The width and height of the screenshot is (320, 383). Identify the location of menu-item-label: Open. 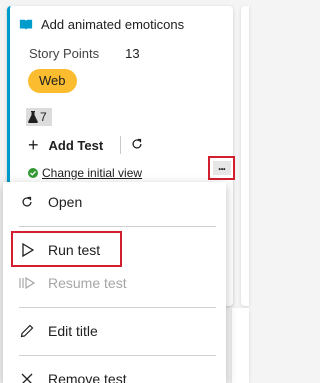
(65, 202).